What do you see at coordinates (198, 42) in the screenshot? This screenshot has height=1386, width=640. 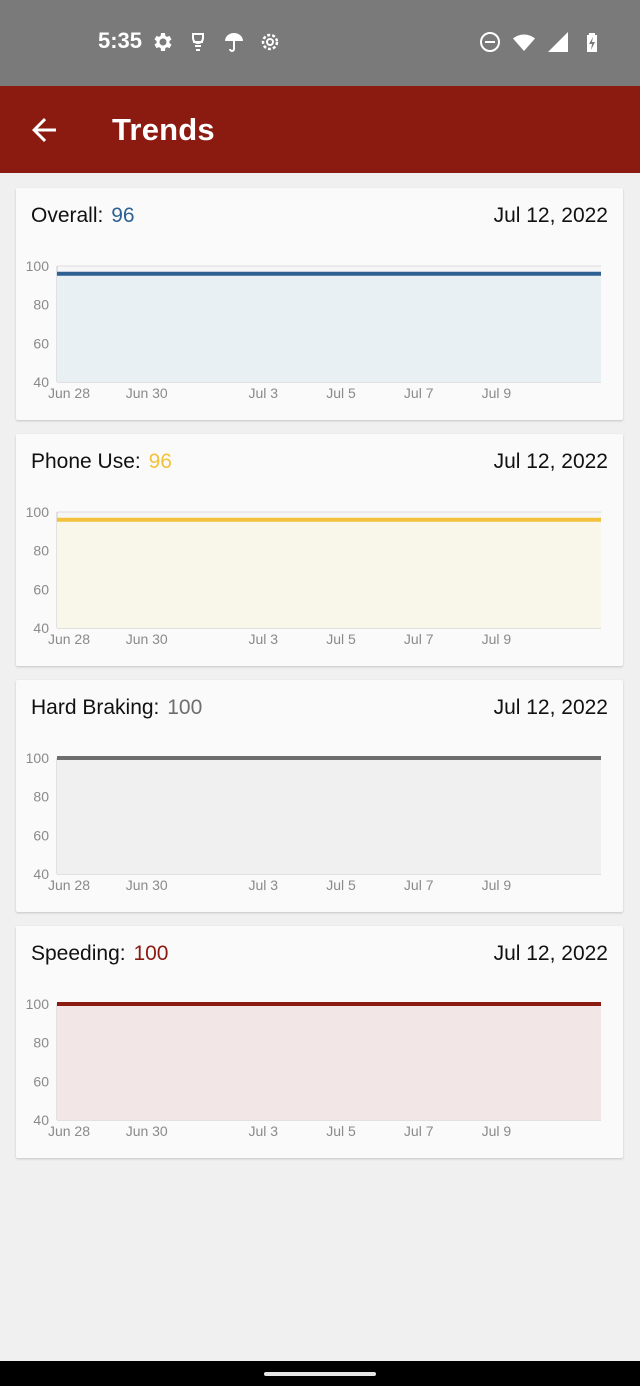 I see `lens-icon` at bounding box center [198, 42].